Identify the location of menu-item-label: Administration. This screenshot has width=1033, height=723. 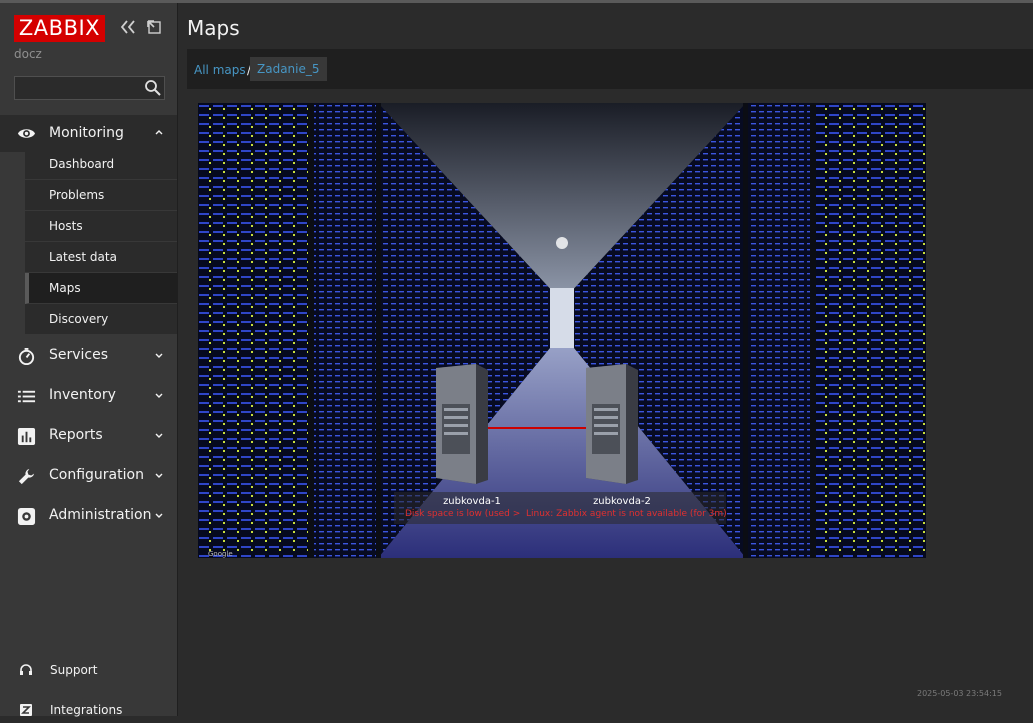
(100, 515).